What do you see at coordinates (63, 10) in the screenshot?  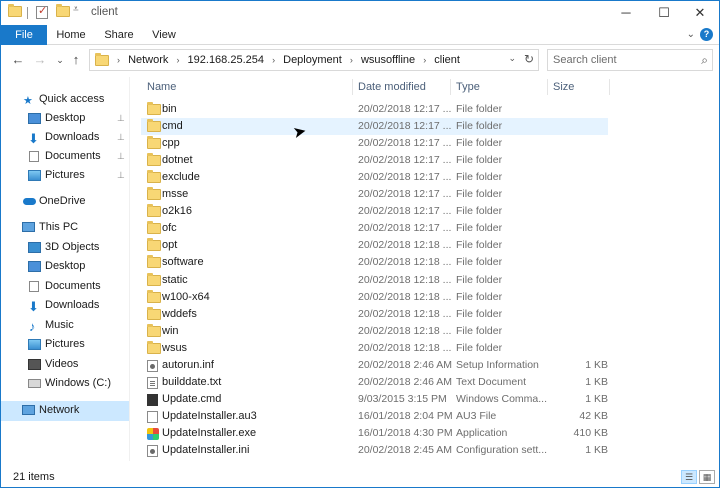 I see `new-folder-icon` at bounding box center [63, 10].